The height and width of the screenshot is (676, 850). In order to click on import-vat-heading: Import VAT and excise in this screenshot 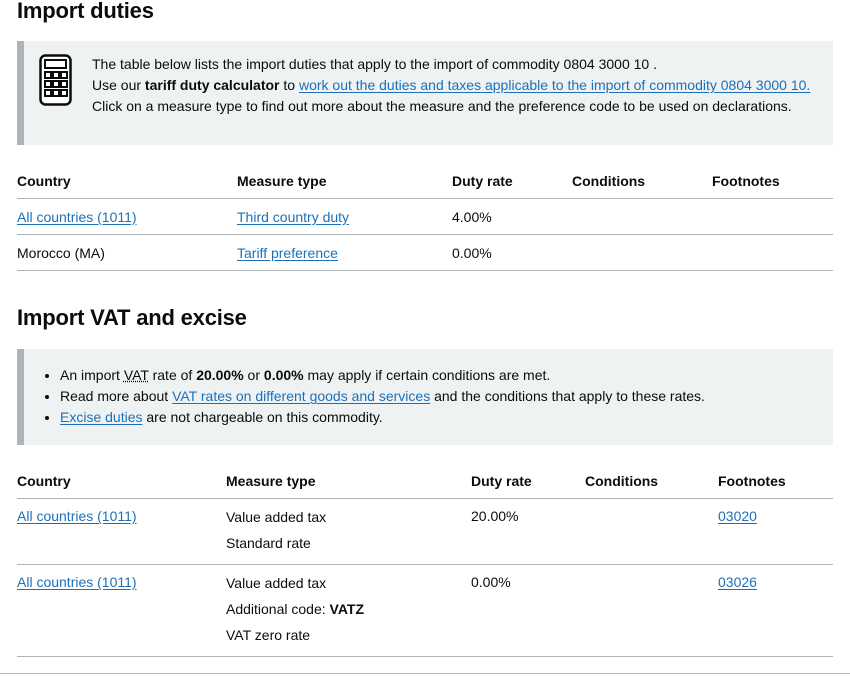, I will do `click(132, 317)`.